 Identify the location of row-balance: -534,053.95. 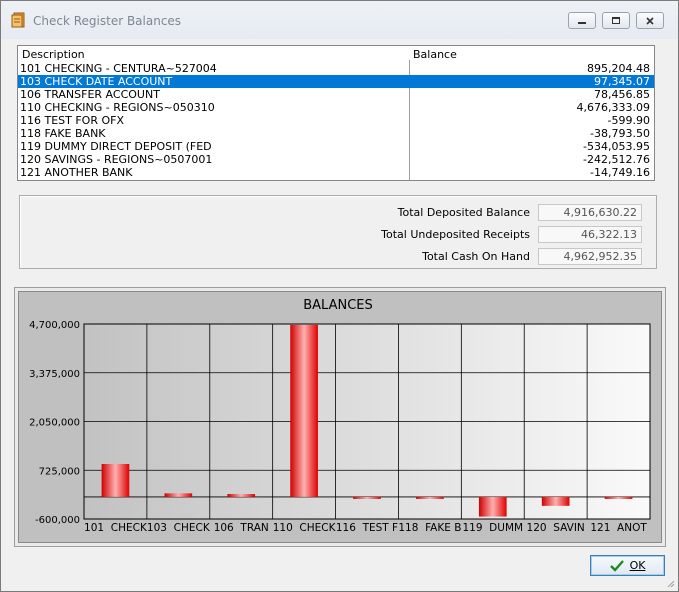
(616, 146).